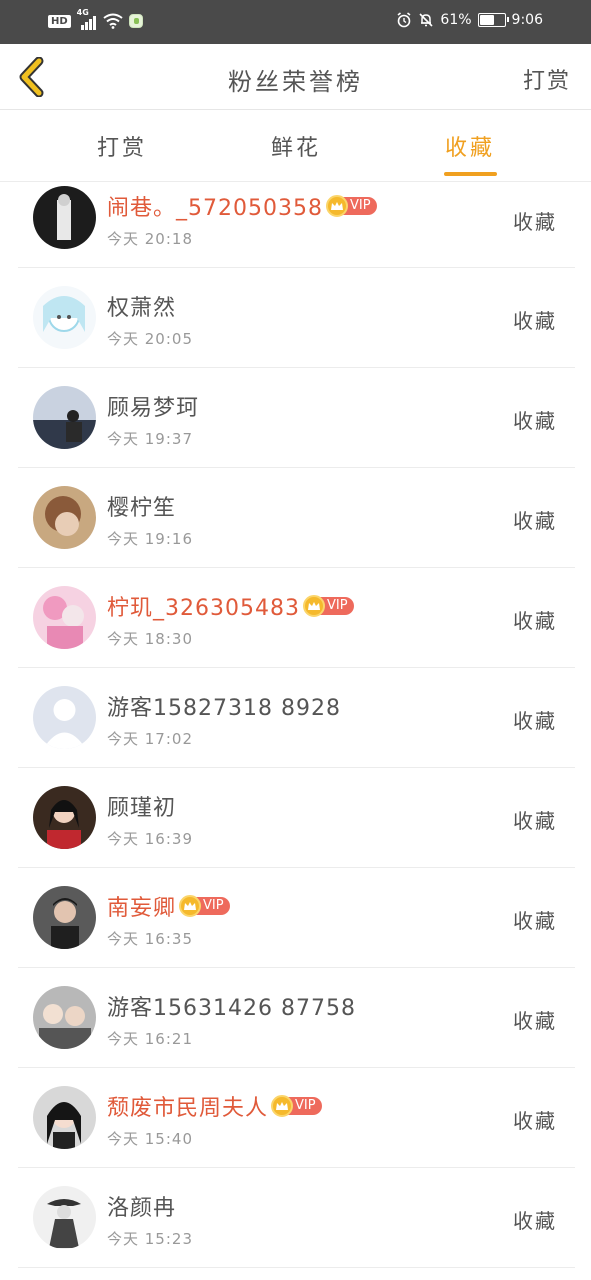 This screenshot has height=1280, width=591. I want to click on tab-favorites: 收藏, so click(470, 146).